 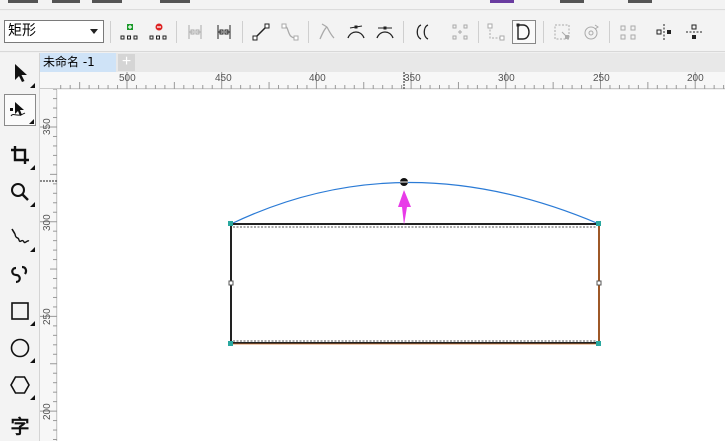 What do you see at coordinates (415, 203) in the screenshot?
I see `curve-segment` at bounding box center [415, 203].